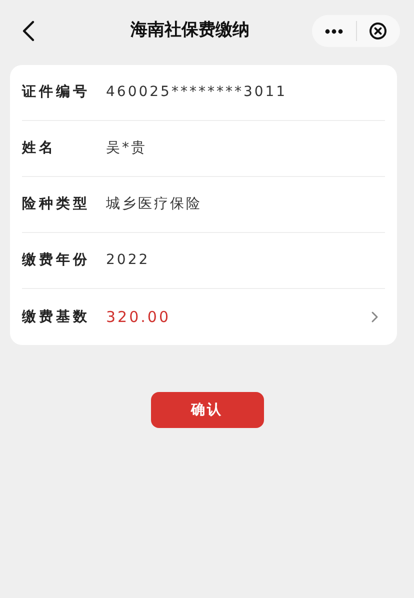 Image resolution: width=414 pixels, height=598 pixels. Describe the element at coordinates (197, 92) in the screenshot. I see `field-value: 460025********3011` at that location.